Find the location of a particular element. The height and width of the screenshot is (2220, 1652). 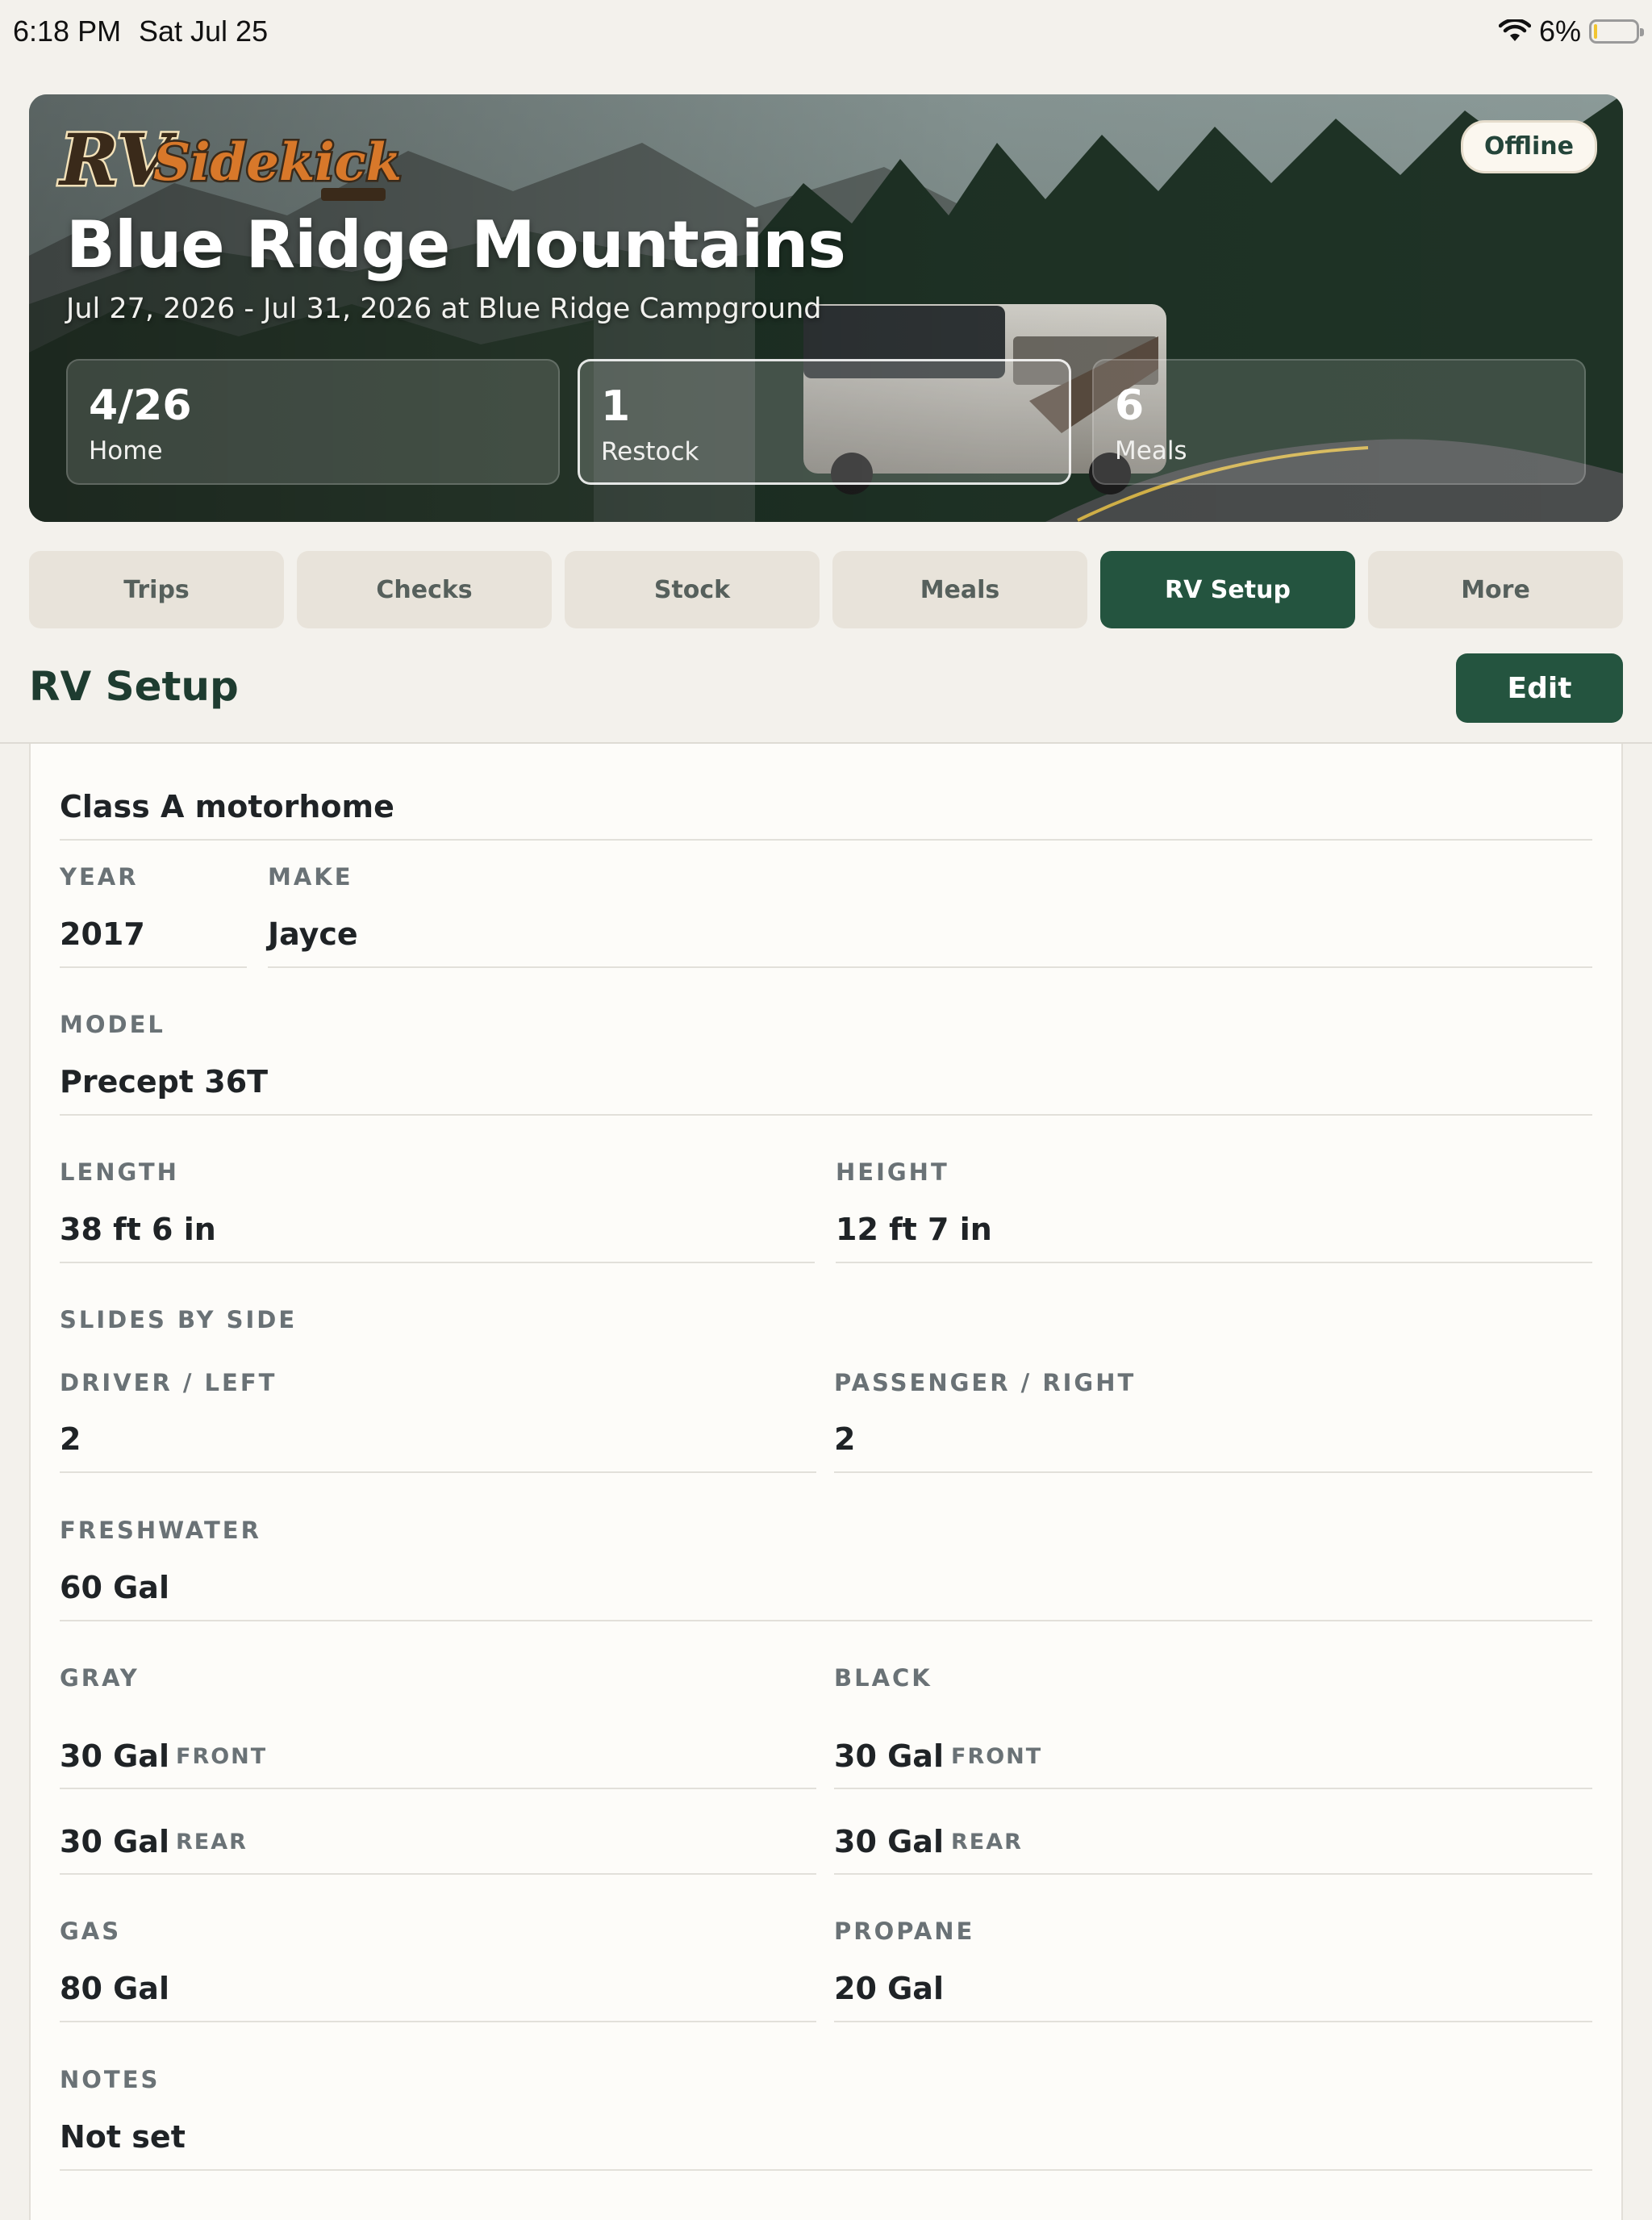

battery-percent: 6% is located at coordinates (1559, 31).